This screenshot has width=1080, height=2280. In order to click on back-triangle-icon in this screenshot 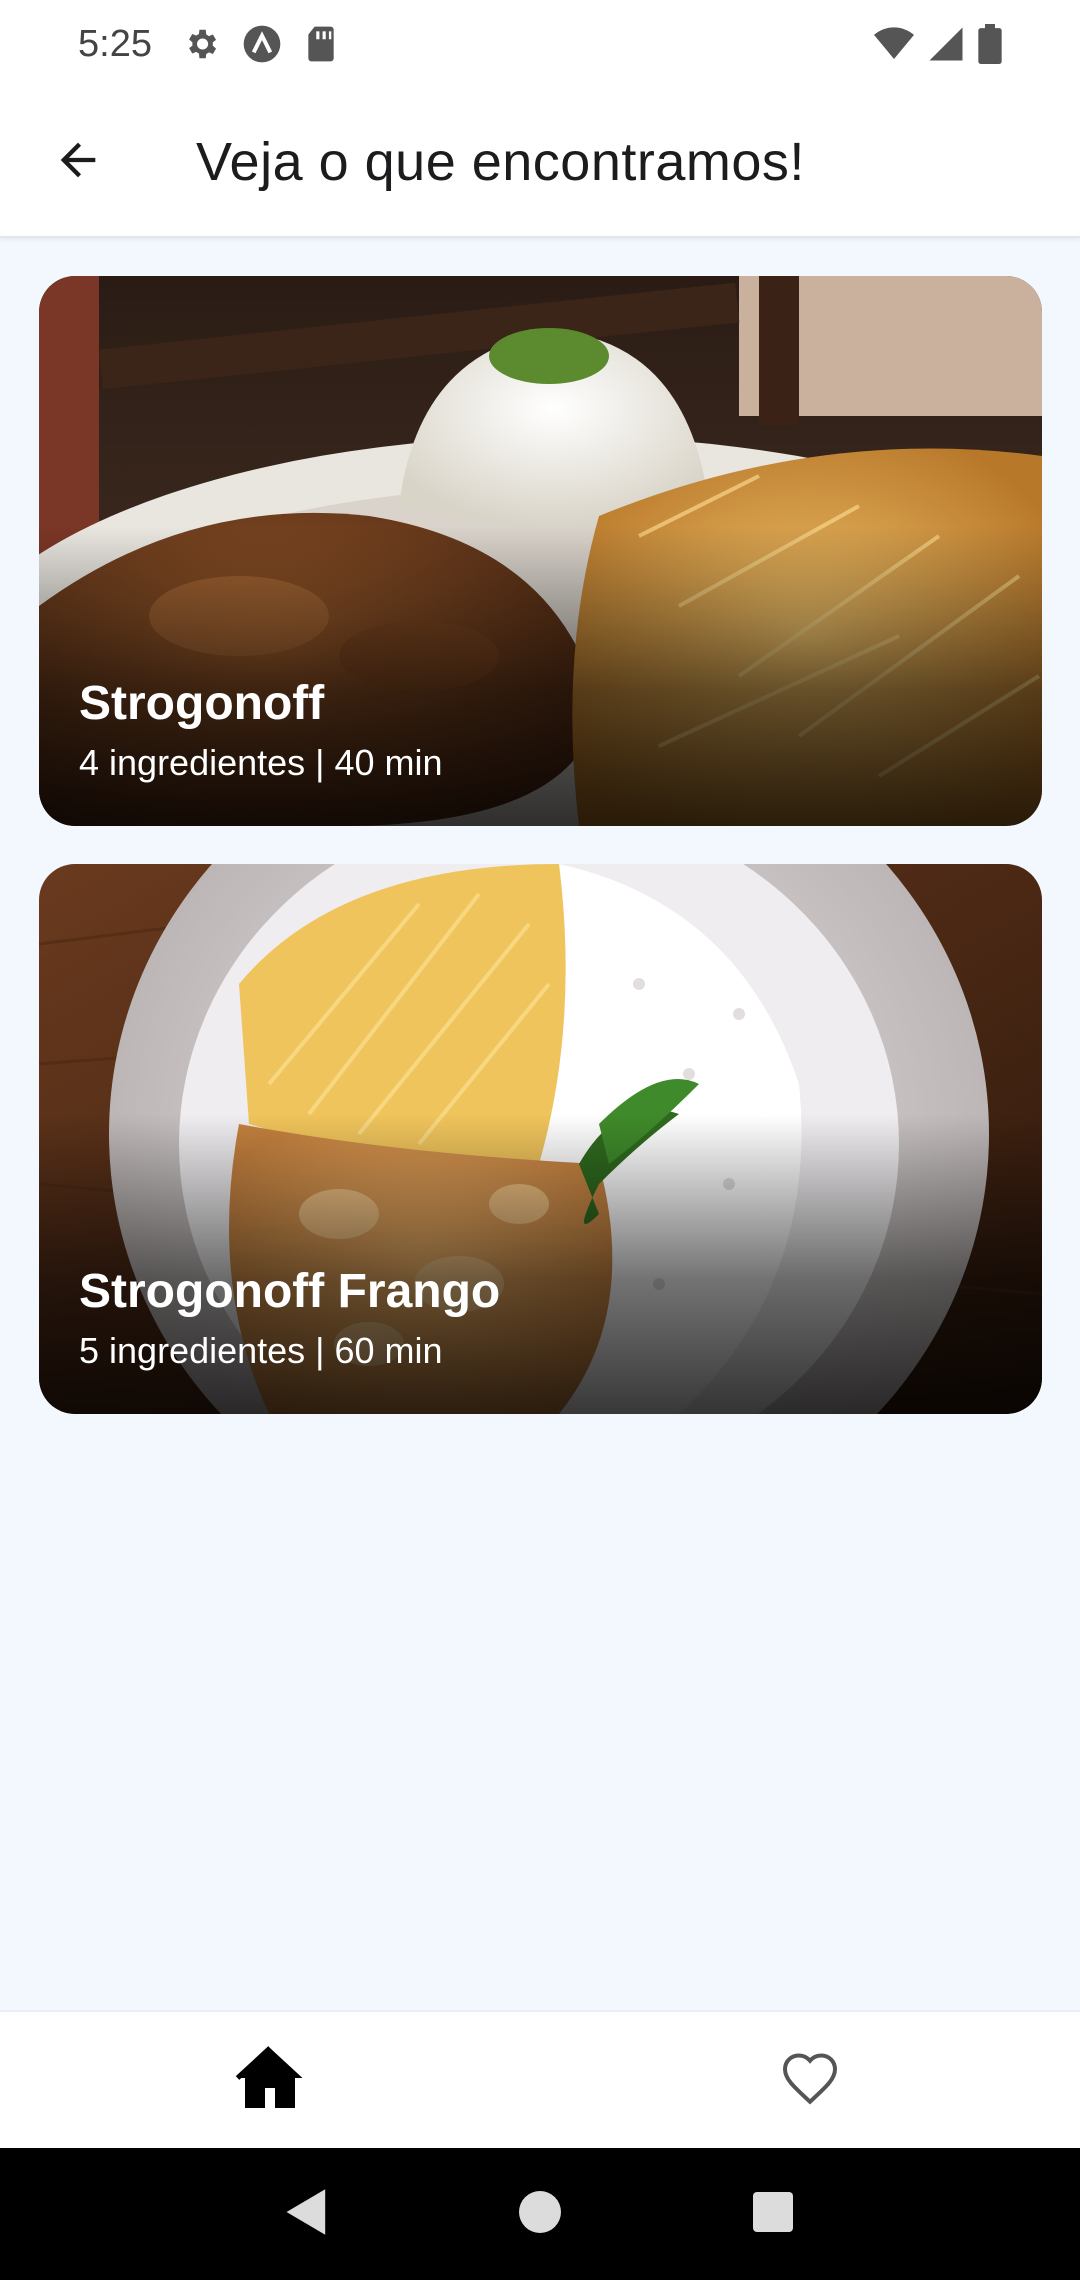, I will do `click(307, 2214)`.